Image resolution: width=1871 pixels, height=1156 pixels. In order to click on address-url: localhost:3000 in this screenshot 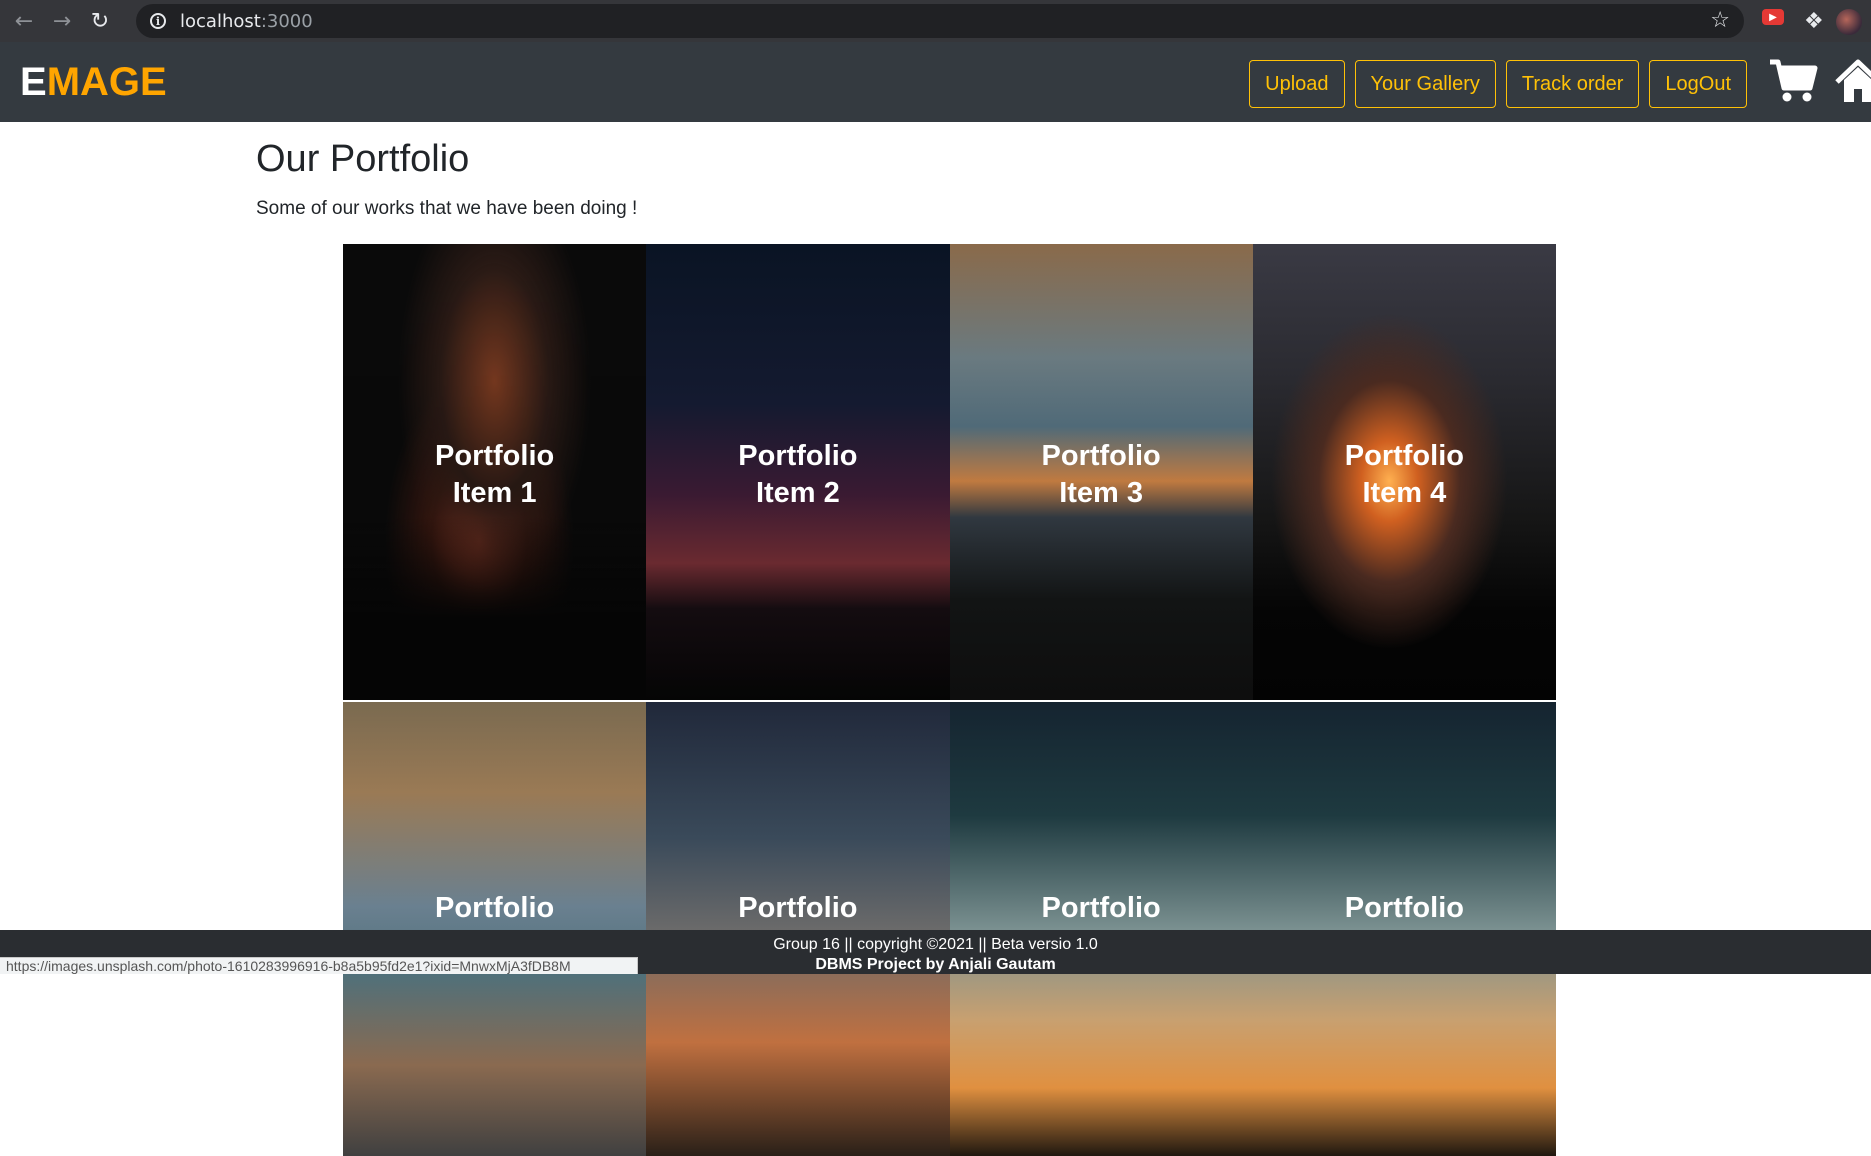, I will do `click(246, 21)`.